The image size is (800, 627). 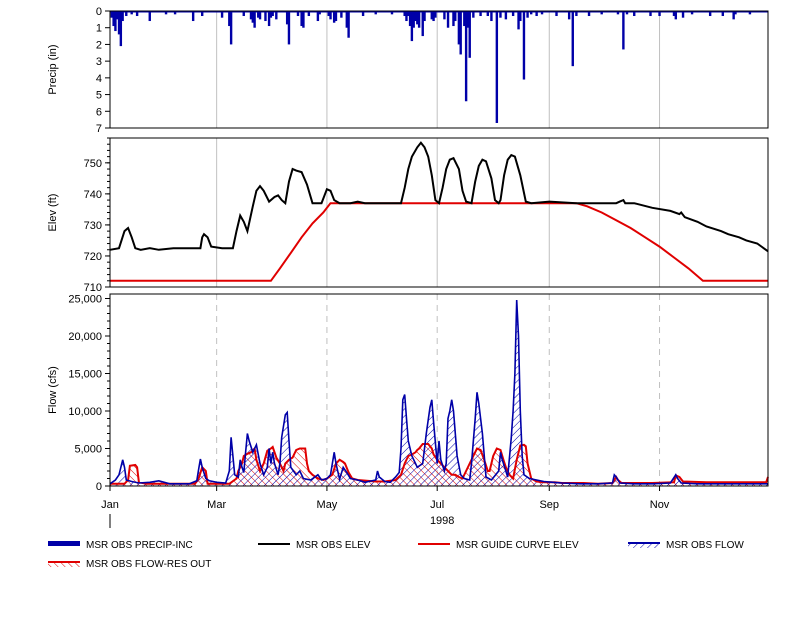 I want to click on y-tick-label: 740, so click(x=93, y=195).